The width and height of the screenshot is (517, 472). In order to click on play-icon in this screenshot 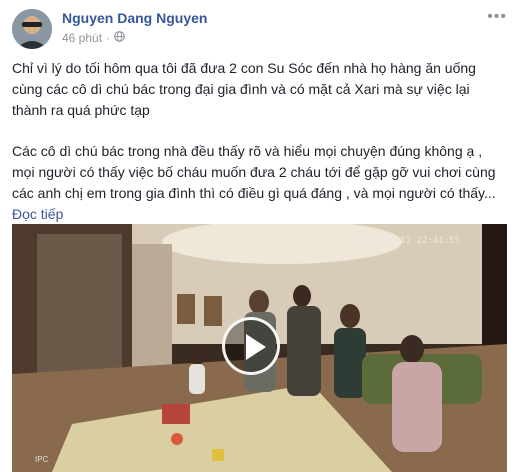, I will do `click(251, 346)`.